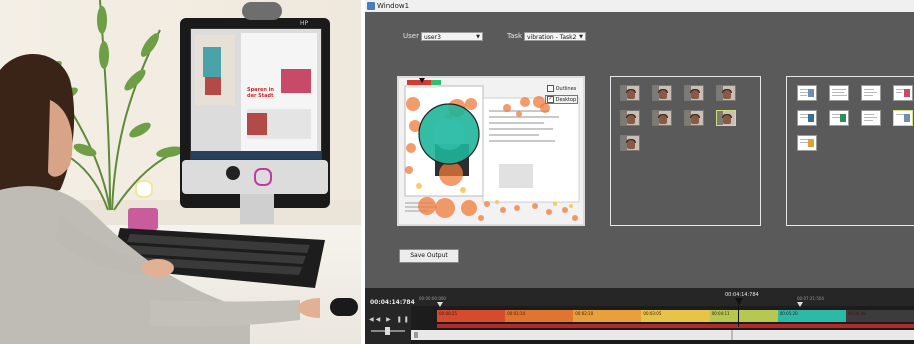 This screenshot has width=914, height=344. What do you see at coordinates (375, 319) in the screenshot?
I see `rewind-icon: ◀◀` at bounding box center [375, 319].